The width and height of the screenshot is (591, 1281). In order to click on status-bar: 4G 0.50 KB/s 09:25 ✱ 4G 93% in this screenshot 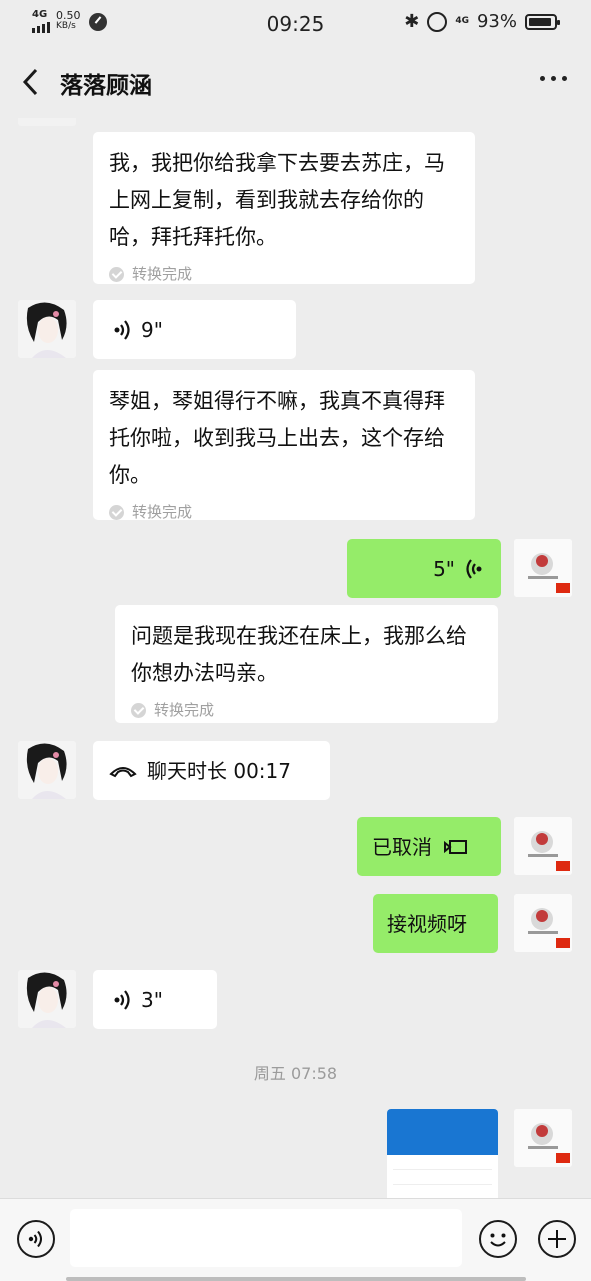, I will do `click(295, 23)`.